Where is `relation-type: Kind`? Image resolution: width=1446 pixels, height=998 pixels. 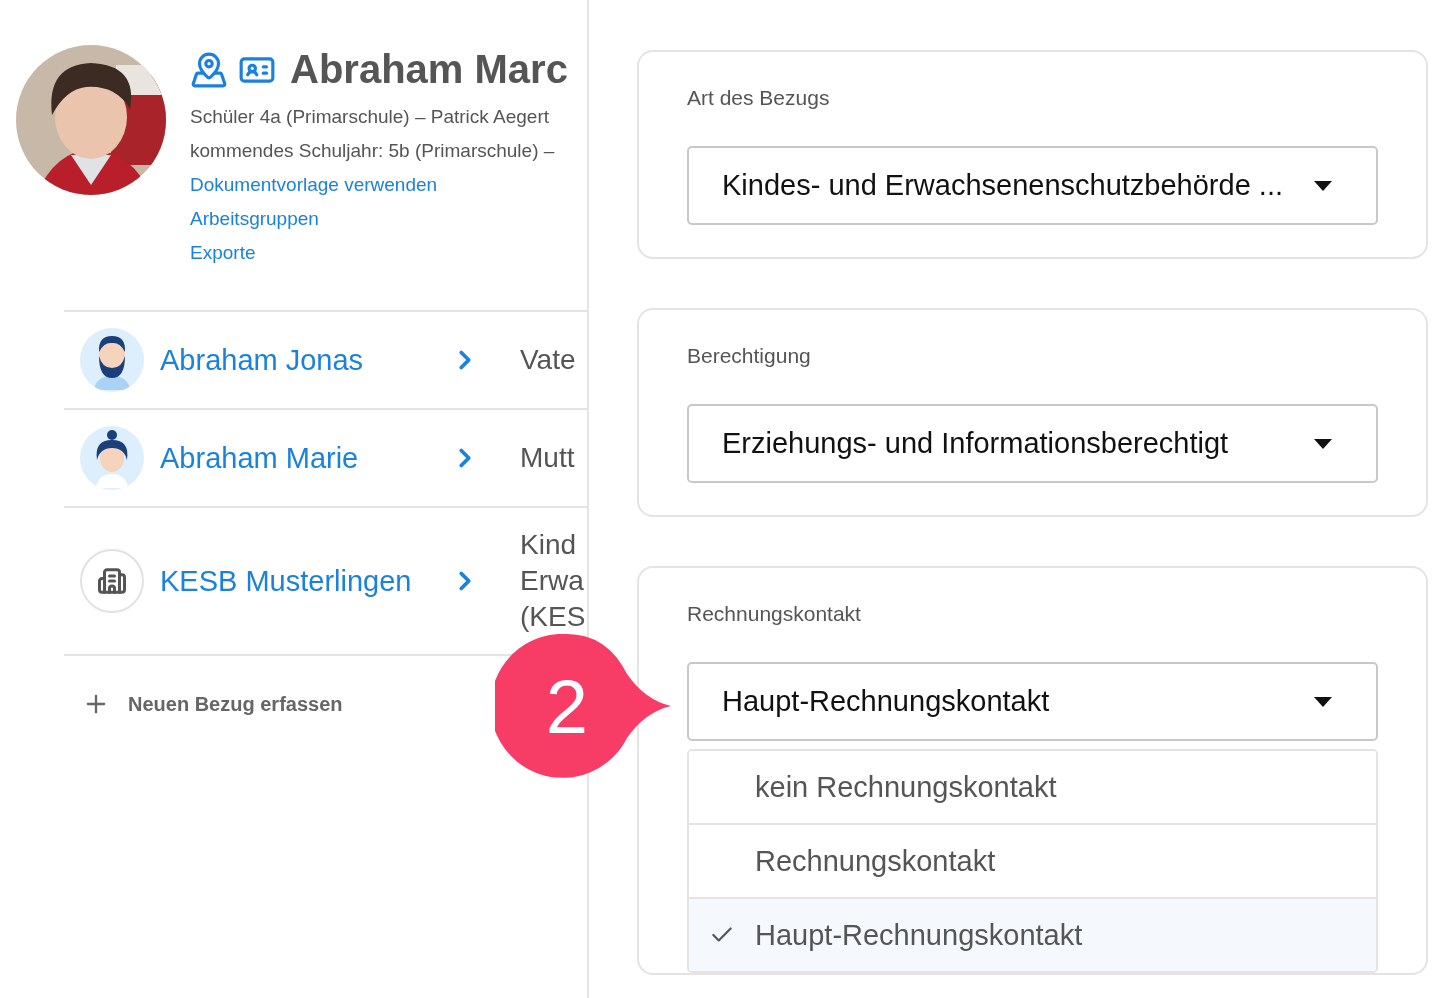 relation-type: Kind is located at coordinates (549, 545).